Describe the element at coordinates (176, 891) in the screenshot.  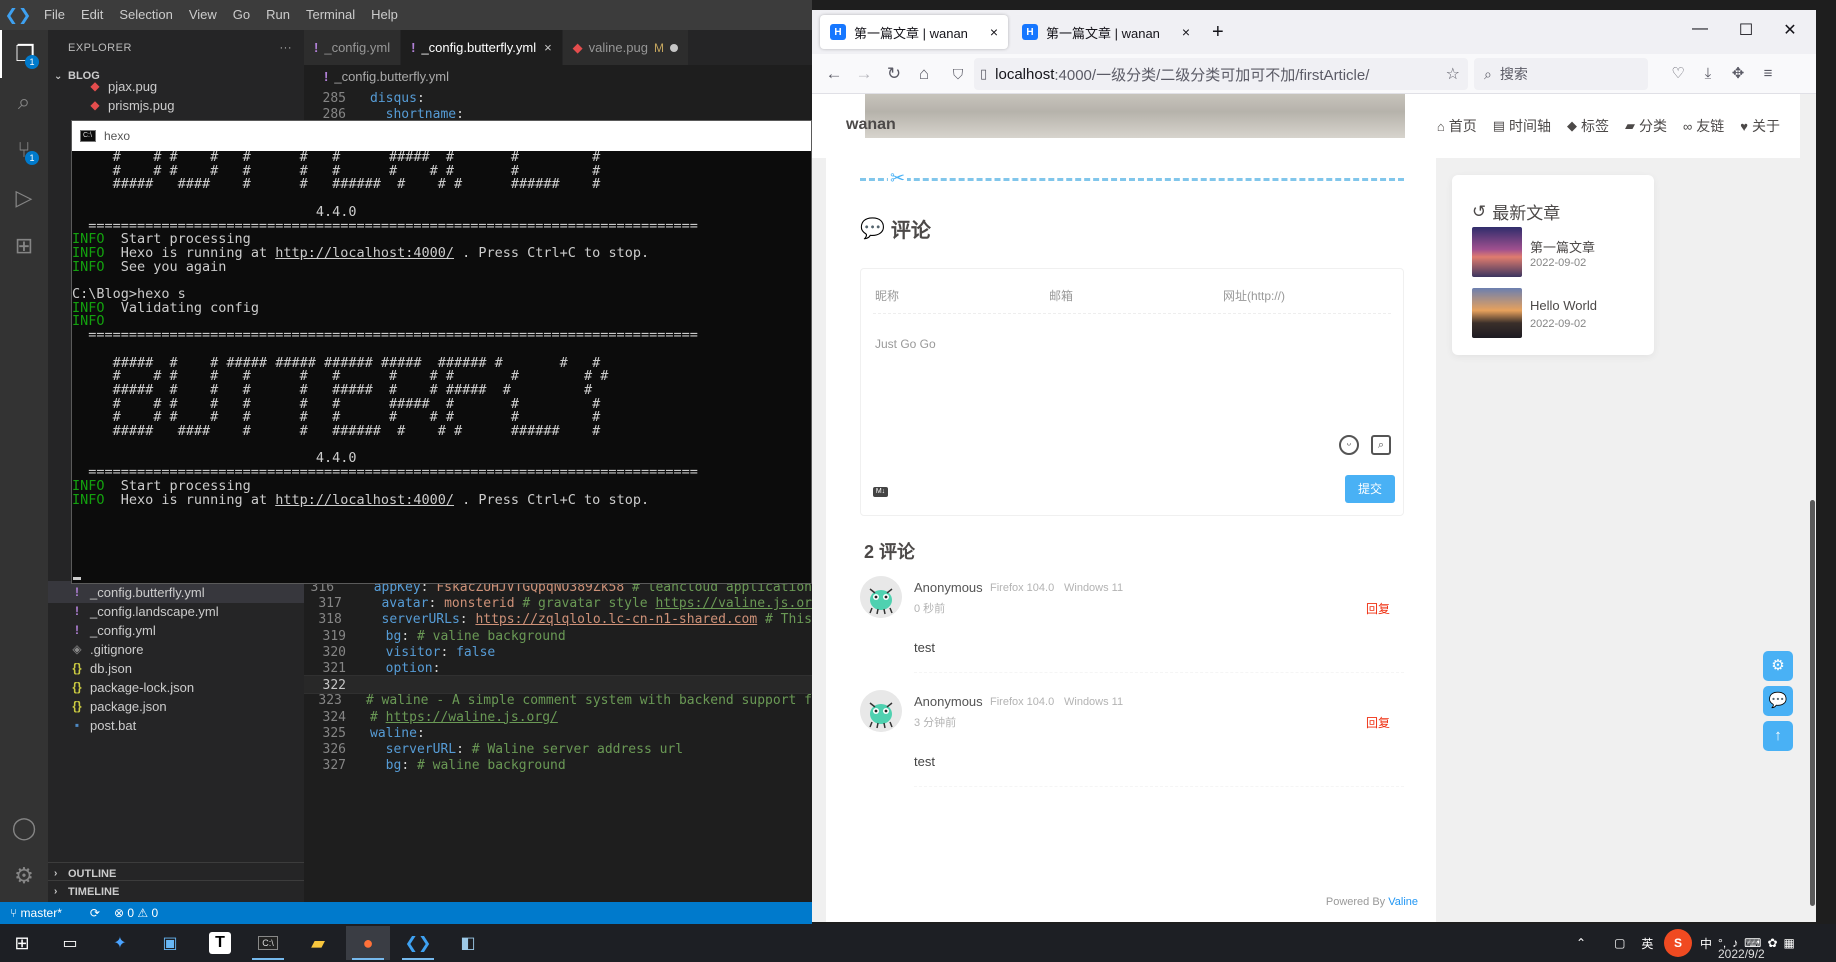
I see `timeline-section: › TIMELINE` at that location.